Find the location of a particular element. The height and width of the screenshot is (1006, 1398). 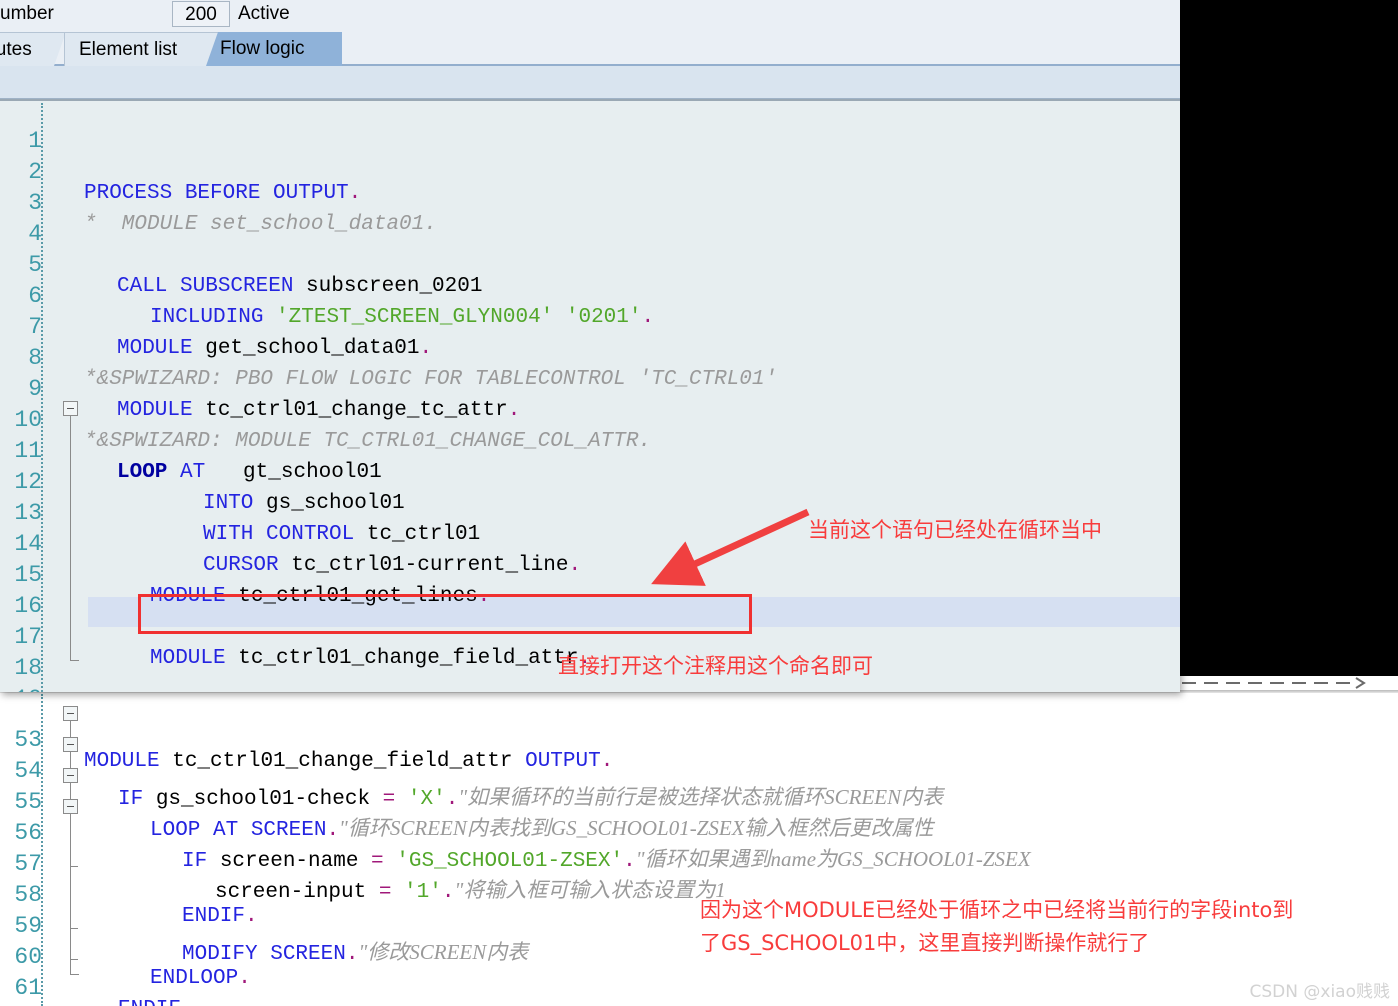

tab-bar: ibutes Element list Flow logic is located at coordinates (590, 48).